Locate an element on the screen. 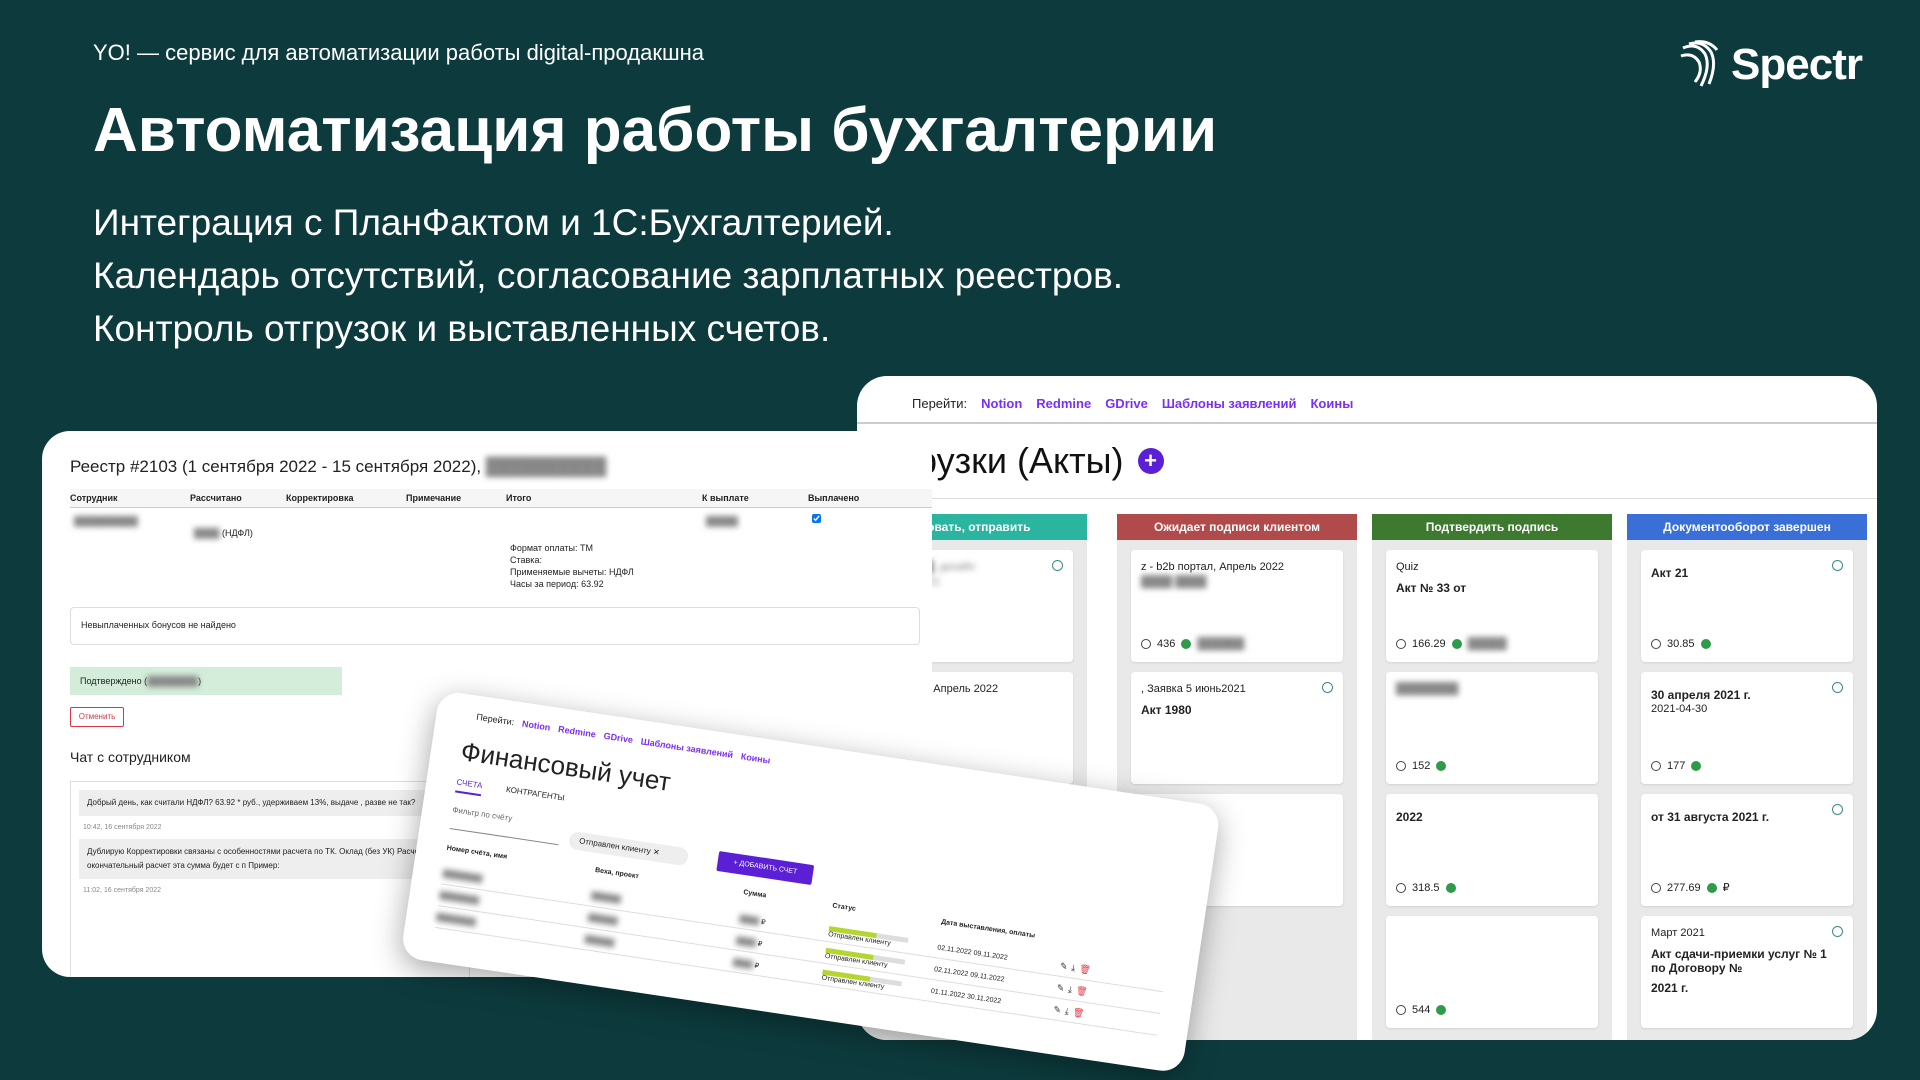  column-header: Примечание is located at coordinates (434, 498).